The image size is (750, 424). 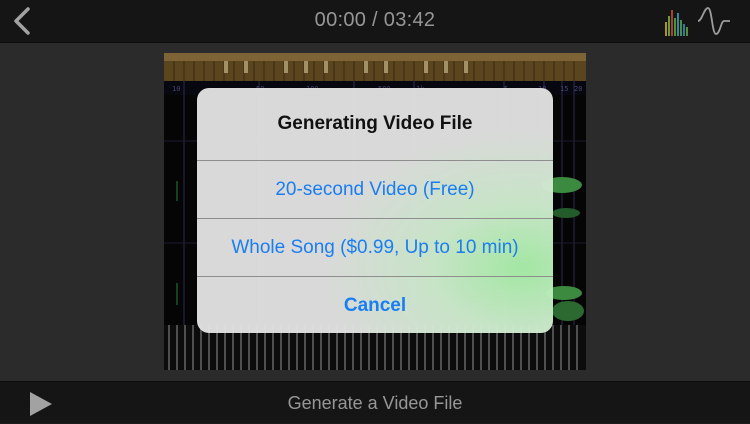 What do you see at coordinates (375, 247) in the screenshot?
I see `whole-song-option-button: Whole Song ($0.99, Up to 10 min)` at bounding box center [375, 247].